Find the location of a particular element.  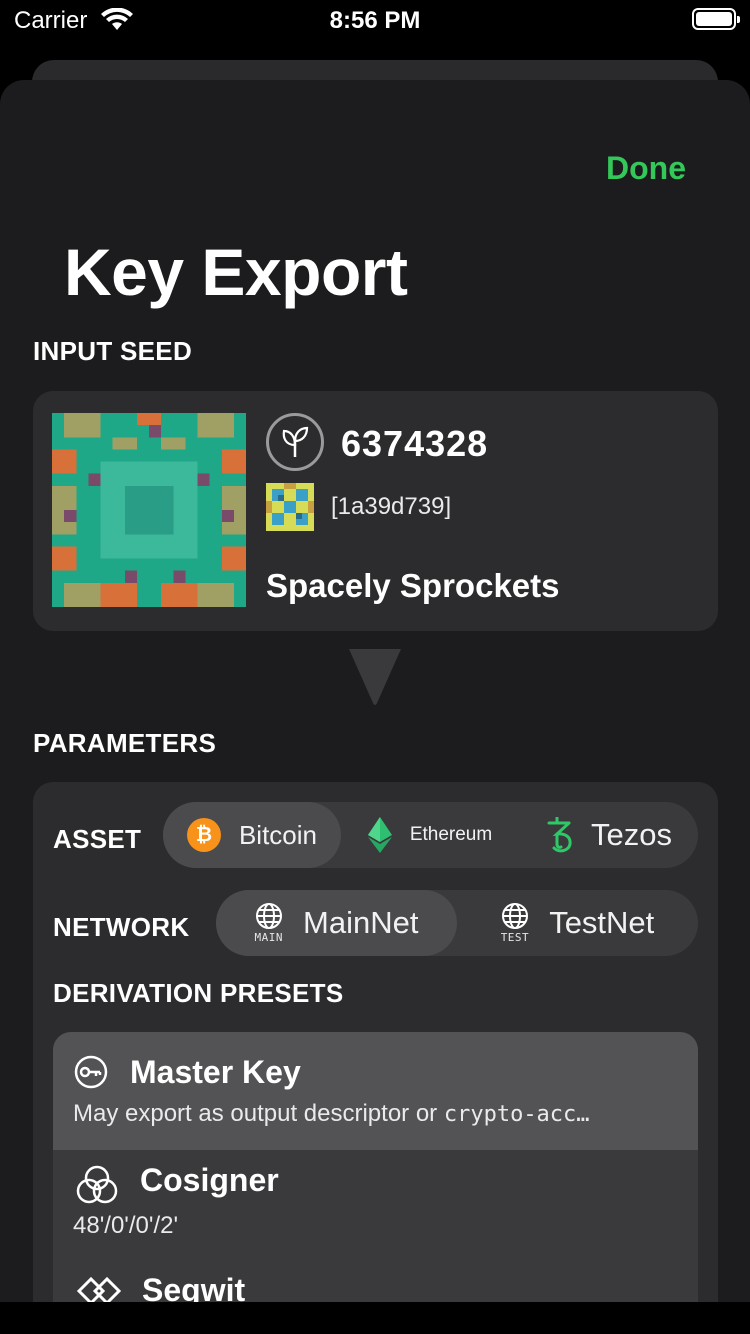

asset-option-tezos: Tezos is located at coordinates (608, 835).